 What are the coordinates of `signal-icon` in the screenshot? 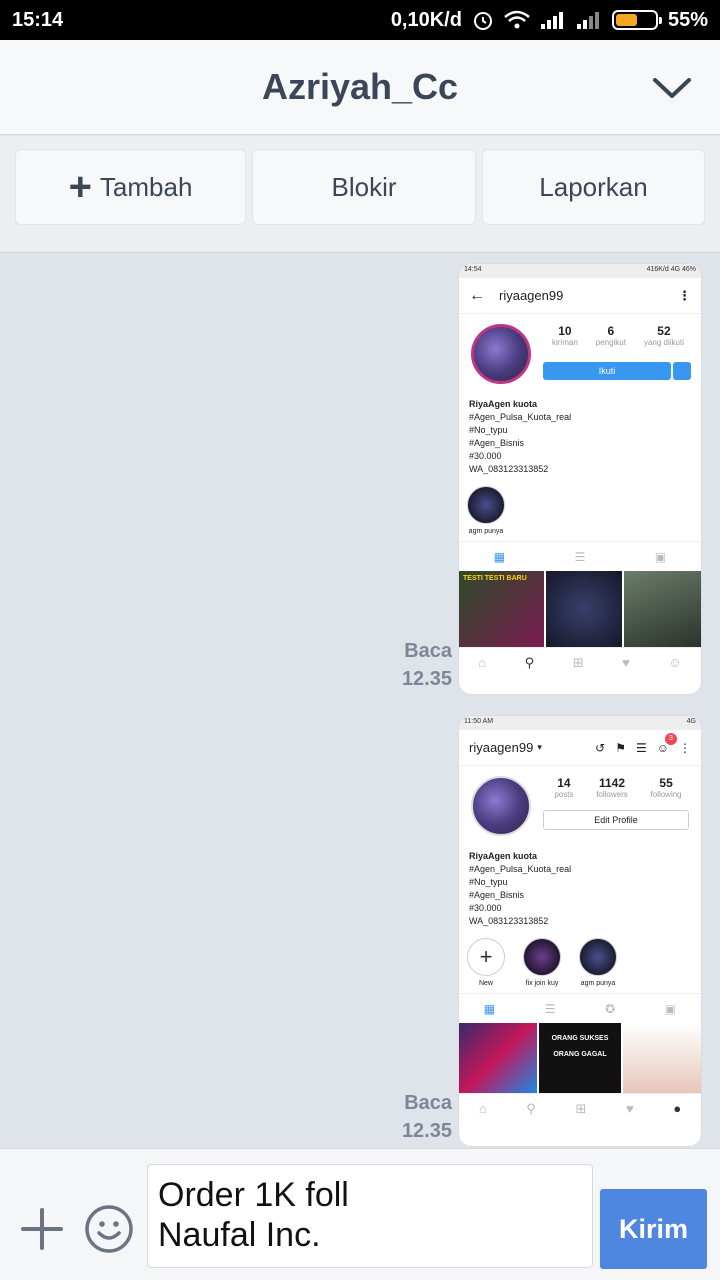 It's located at (551, 20).